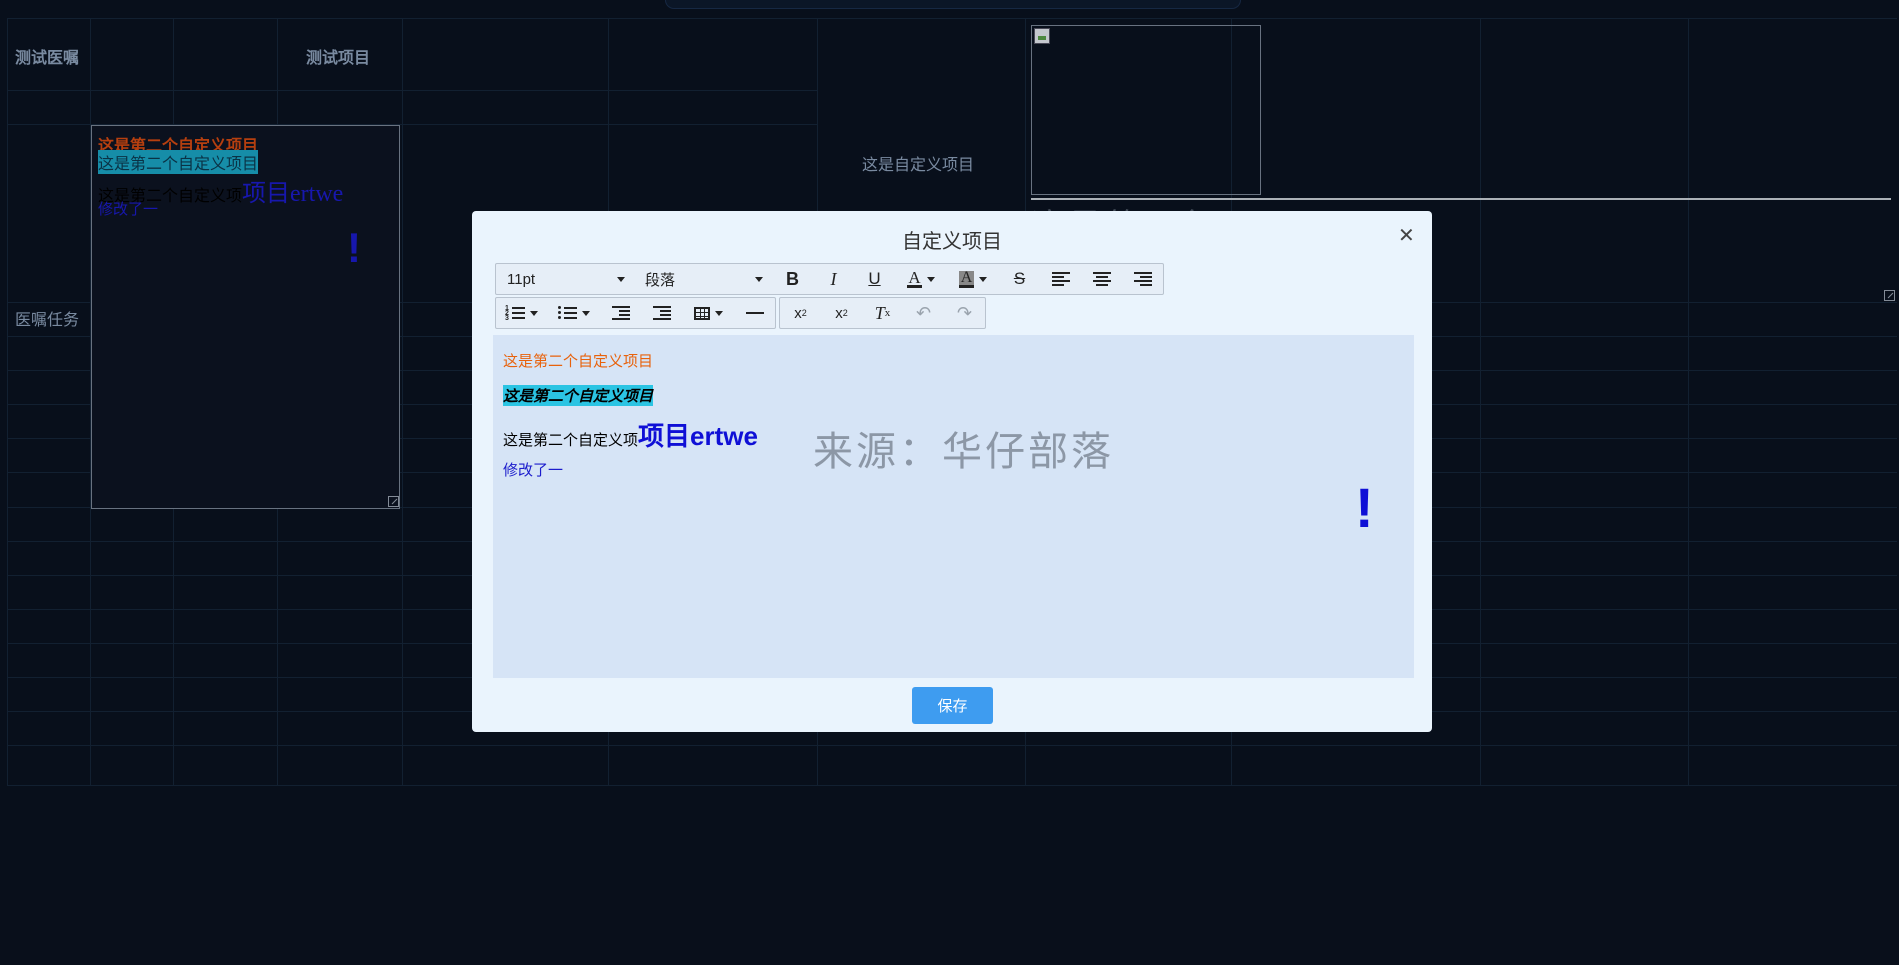 This screenshot has width=1899, height=965. Describe the element at coordinates (973, 279) in the screenshot. I see `background-color-icon: A` at that location.